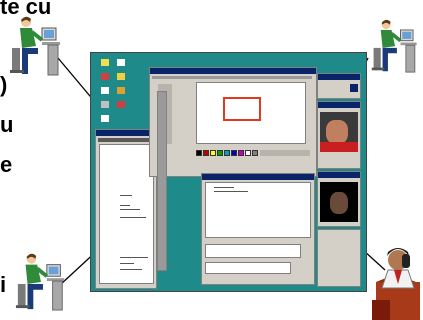 The image size is (423, 320). I want to click on chat-input, so click(253, 251).